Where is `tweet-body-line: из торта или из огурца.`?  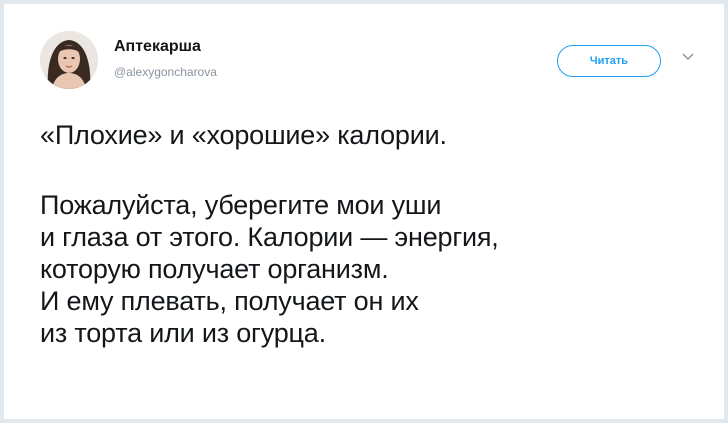
tweet-body-line: из торта или из огурца. is located at coordinates (183, 333).